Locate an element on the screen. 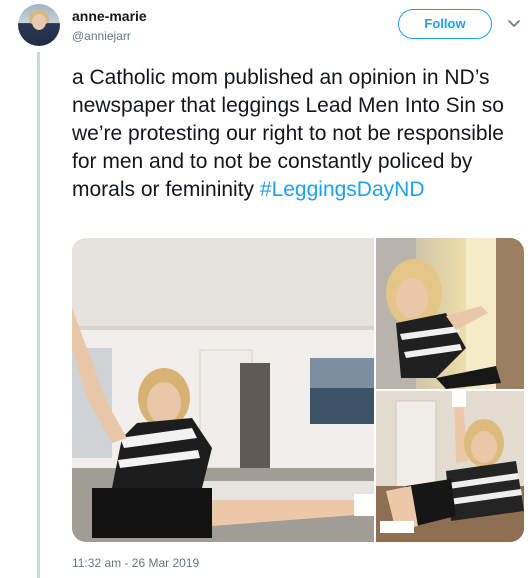 This screenshot has width=532, height=578. avatar-face is located at coordinates (39, 22).